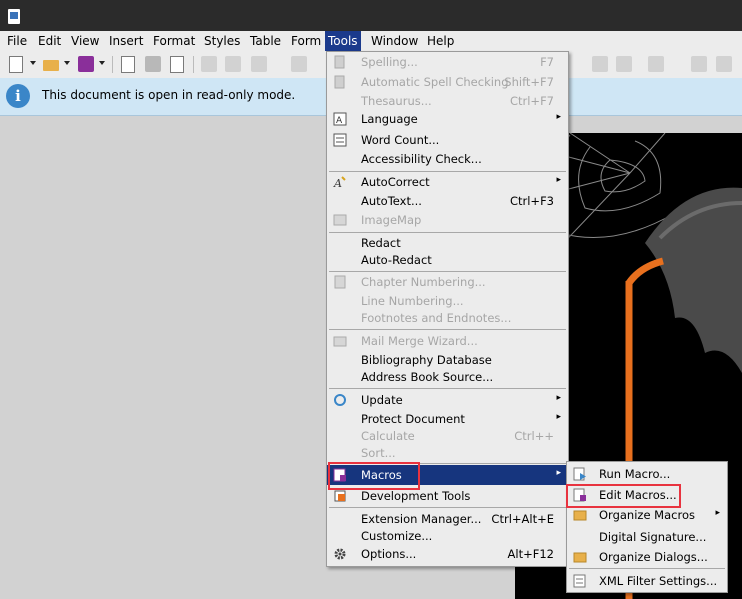 This screenshot has width=742, height=599. I want to click on special-character-icon, so click(656, 64).